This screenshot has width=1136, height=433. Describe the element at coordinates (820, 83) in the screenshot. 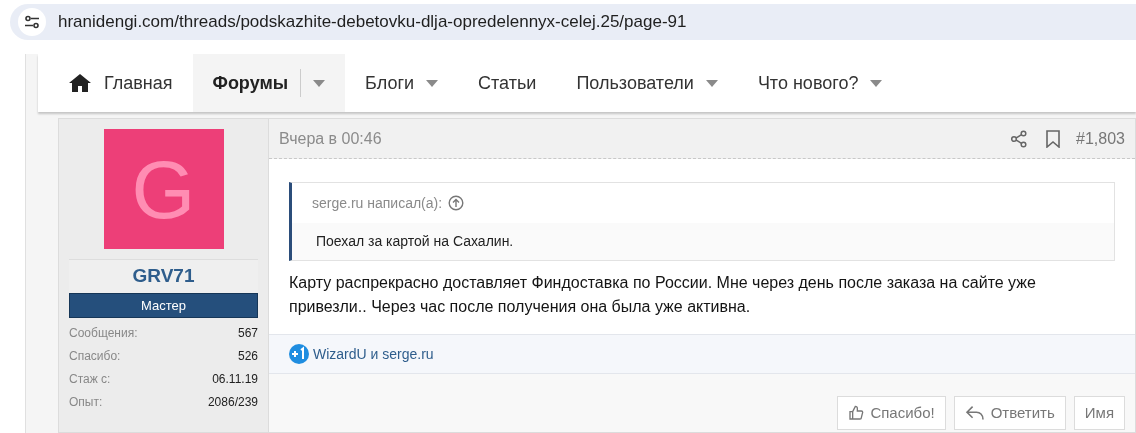

I see `nav-tab: Что нового?` at that location.